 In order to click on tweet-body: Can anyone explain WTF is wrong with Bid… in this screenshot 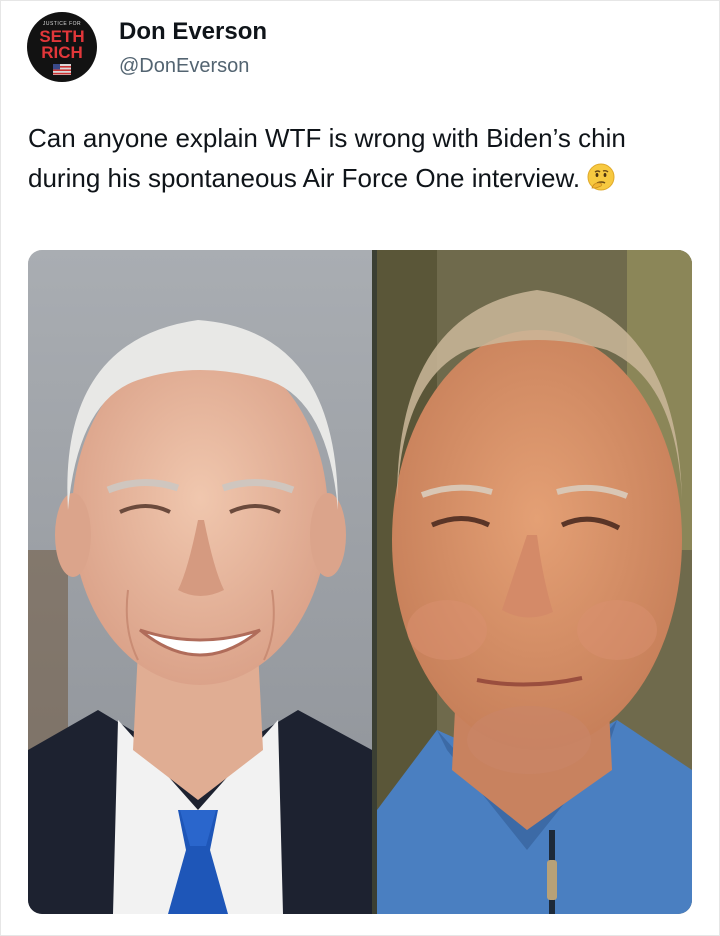, I will do `click(327, 158)`.